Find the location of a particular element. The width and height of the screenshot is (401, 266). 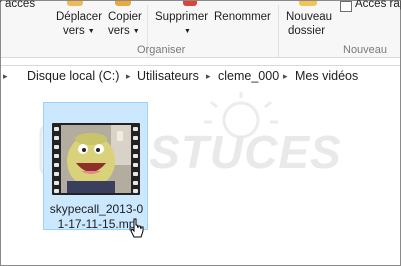

rename-label: Renommer is located at coordinates (242, 17).